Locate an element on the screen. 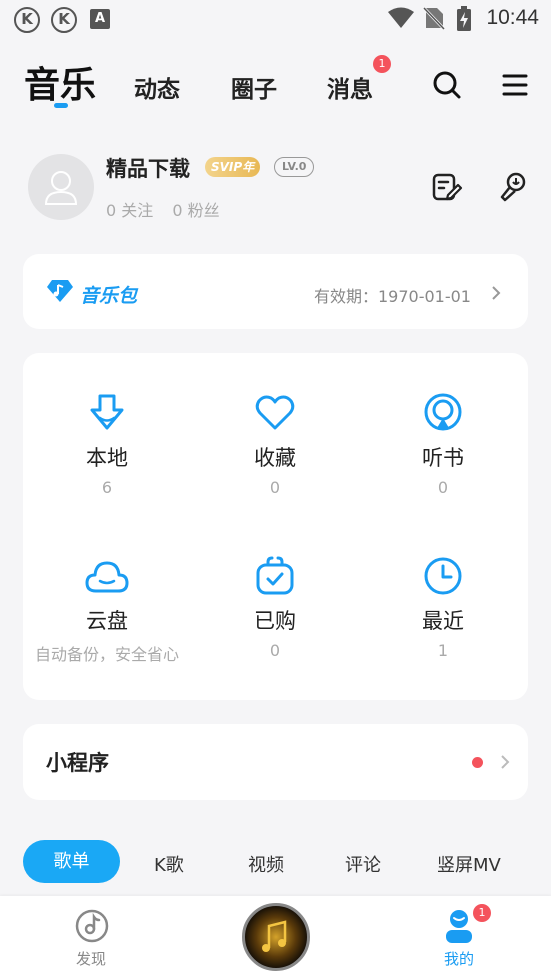 Image resolution: width=551 pixels, height=979 pixels. grid-item-cloud: 云盘 自动备份，安全省心 is located at coordinates (107, 610).